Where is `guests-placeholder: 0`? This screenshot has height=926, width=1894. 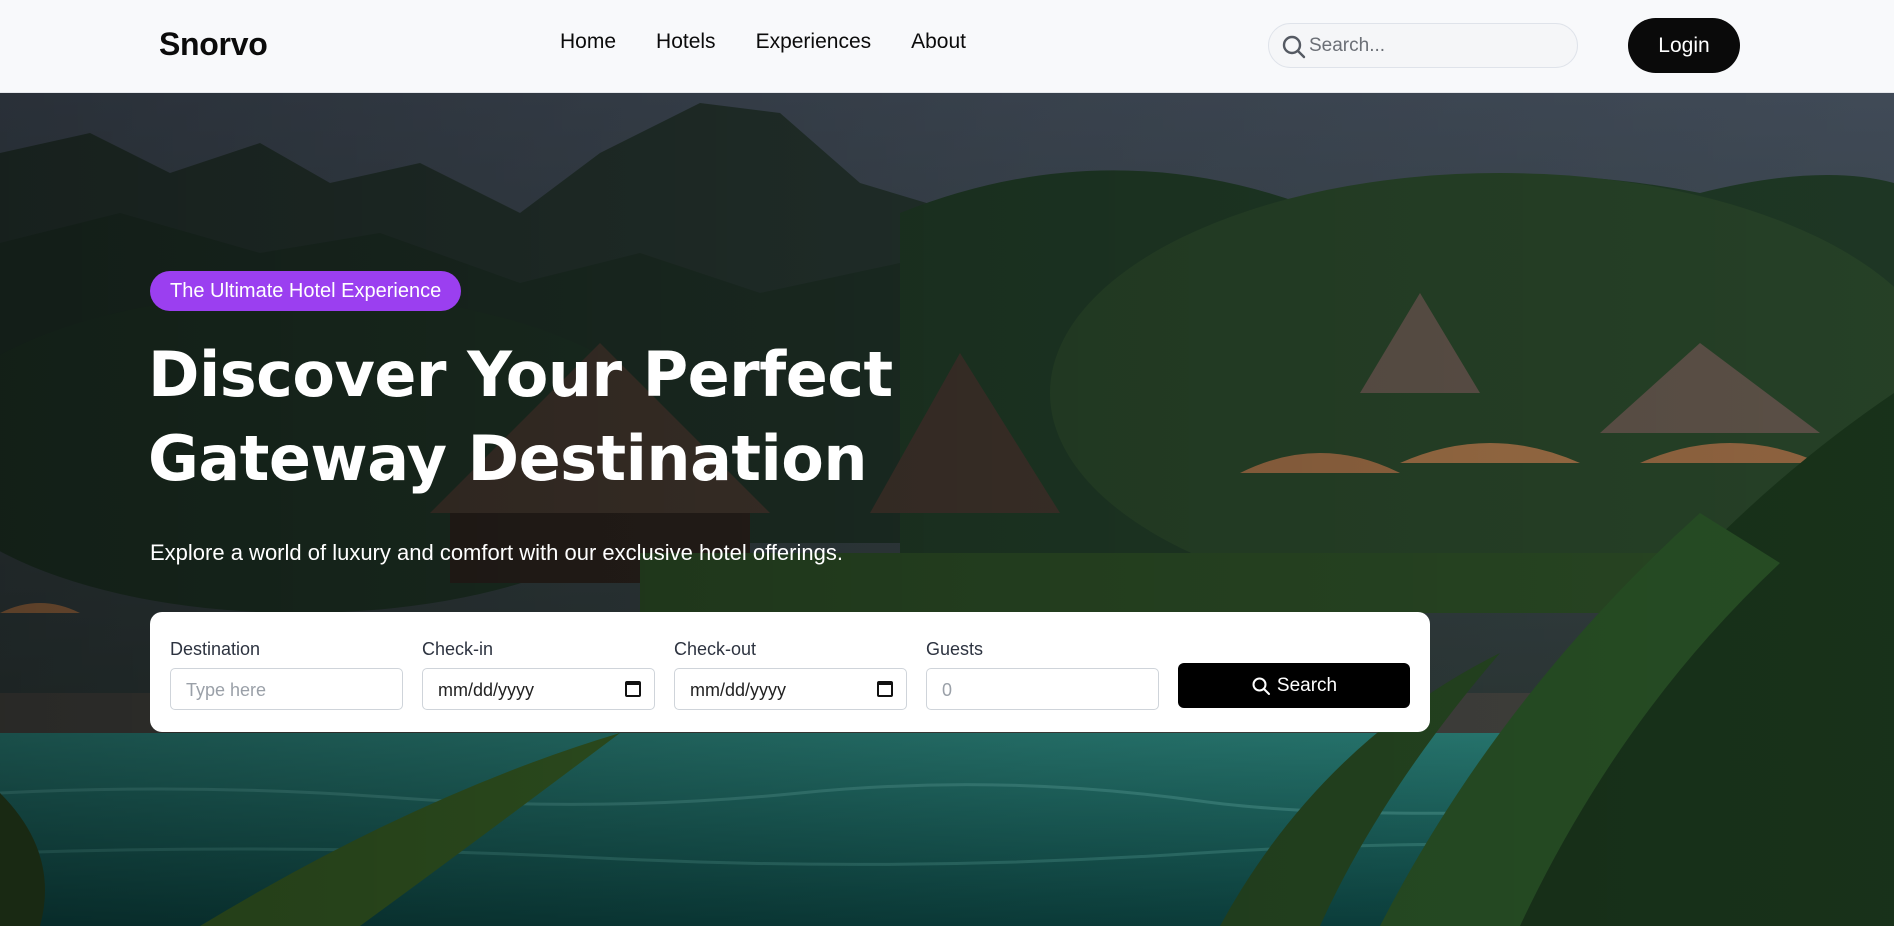
guests-placeholder: 0 is located at coordinates (947, 690).